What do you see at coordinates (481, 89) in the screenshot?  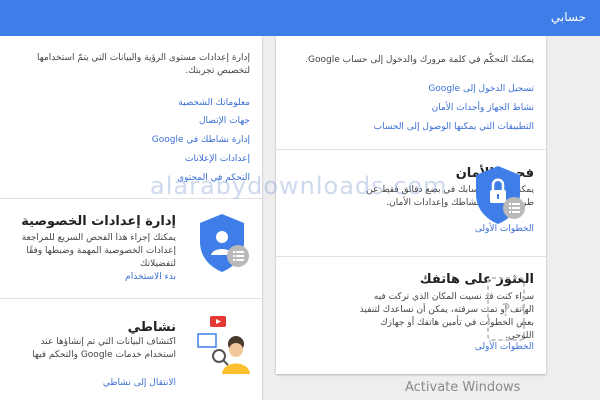 I see `link-sign-in: تسجيل الدخول إلى Google` at bounding box center [481, 89].